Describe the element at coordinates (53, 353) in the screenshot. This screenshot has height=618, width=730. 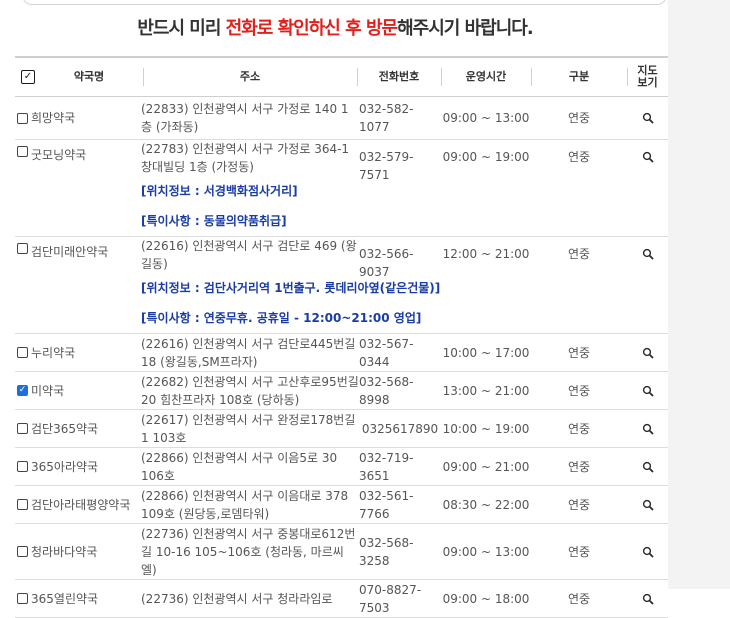
I see `pharmacy-name: 누리약국` at that location.